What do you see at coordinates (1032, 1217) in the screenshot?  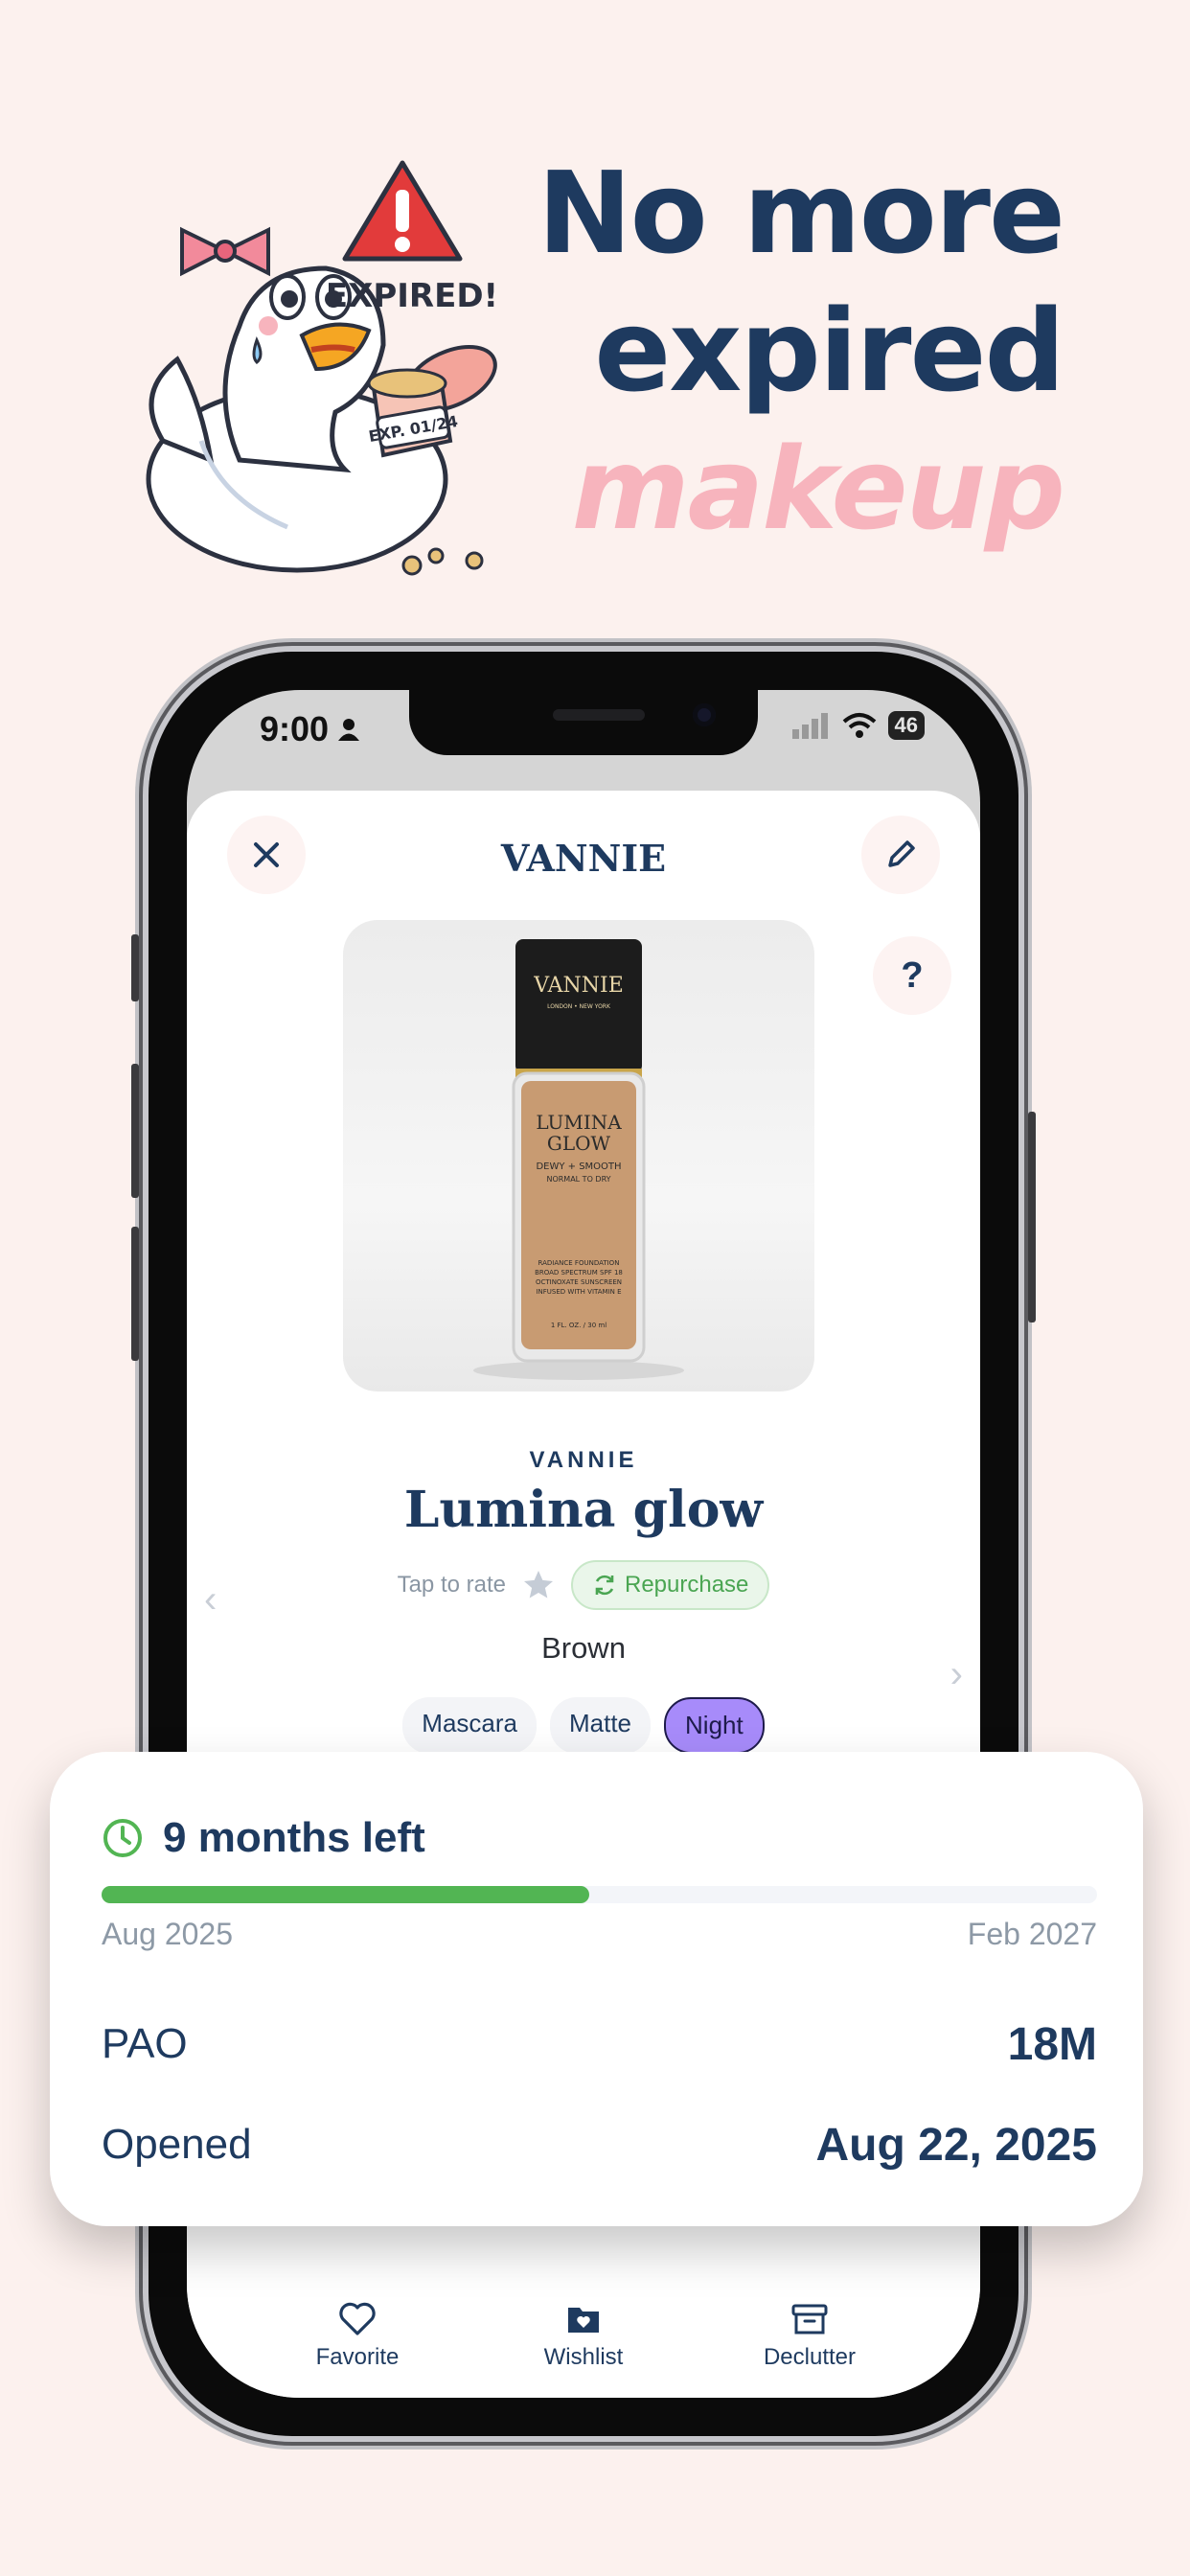 I see `phone-power-button` at bounding box center [1032, 1217].